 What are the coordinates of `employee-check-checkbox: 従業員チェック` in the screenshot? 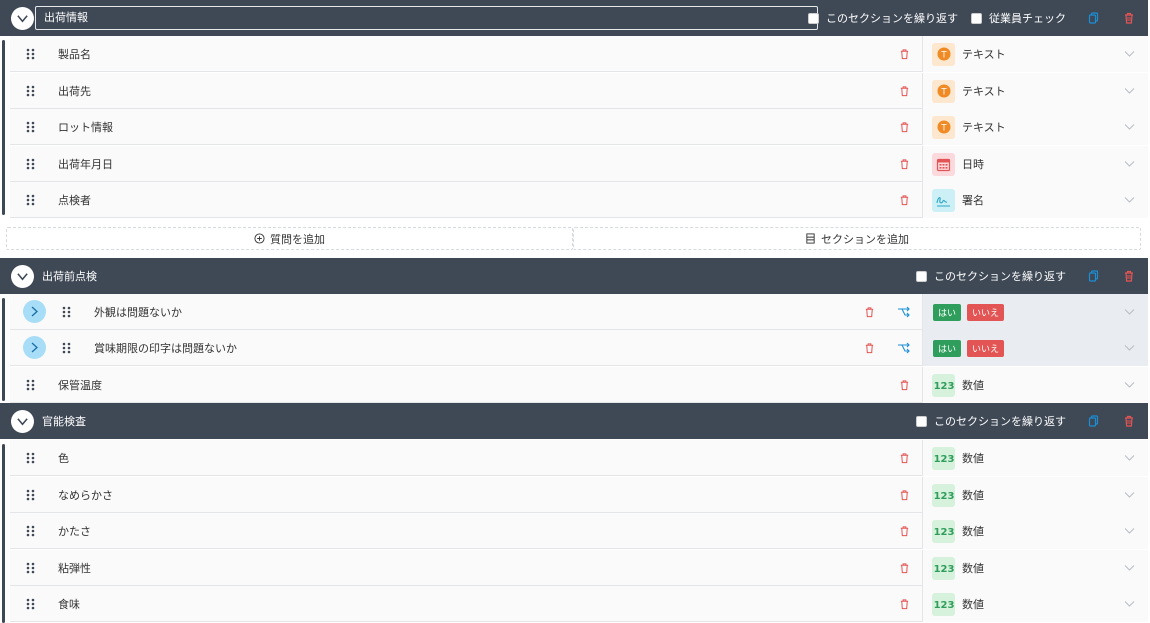 It's located at (1018, 18).